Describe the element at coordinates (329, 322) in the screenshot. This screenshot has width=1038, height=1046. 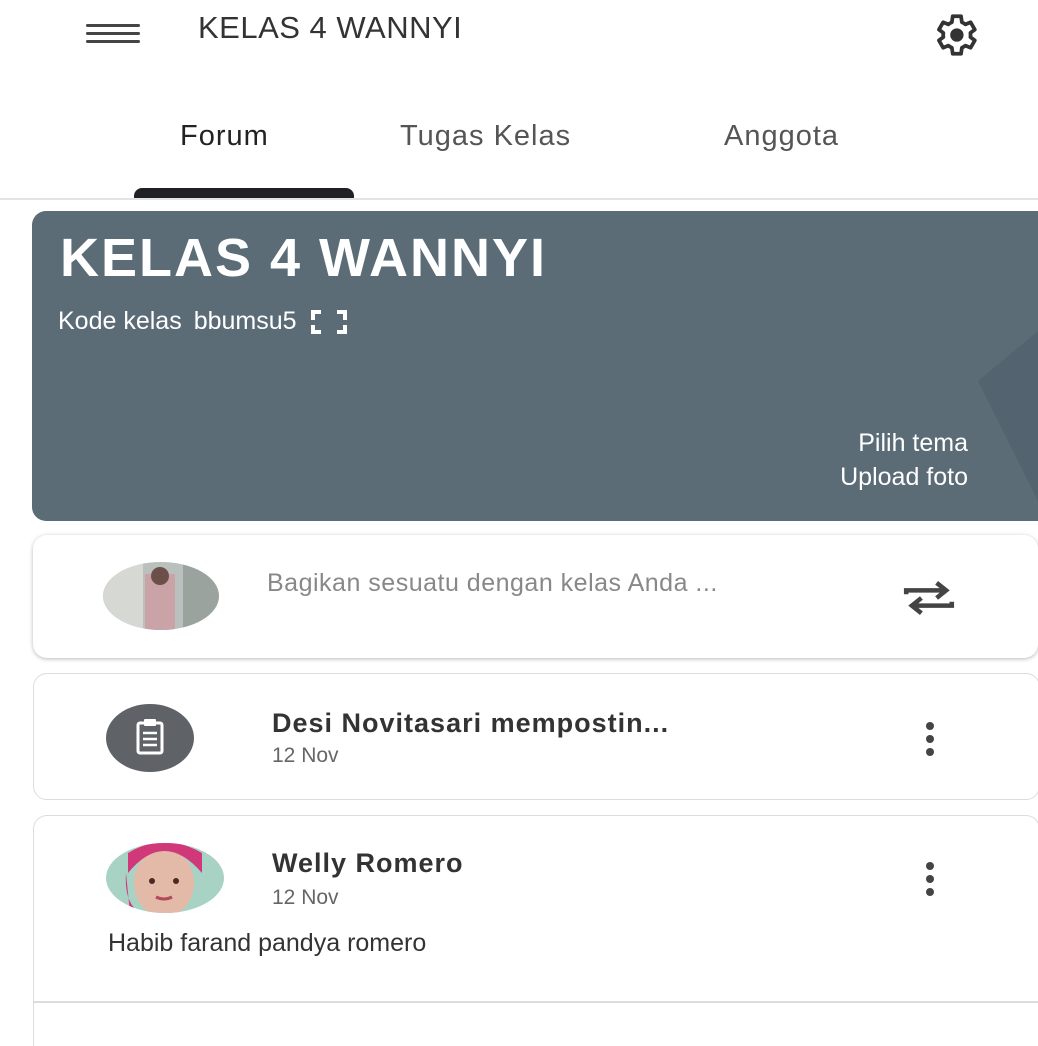
I see `fullscreen-icon` at that location.